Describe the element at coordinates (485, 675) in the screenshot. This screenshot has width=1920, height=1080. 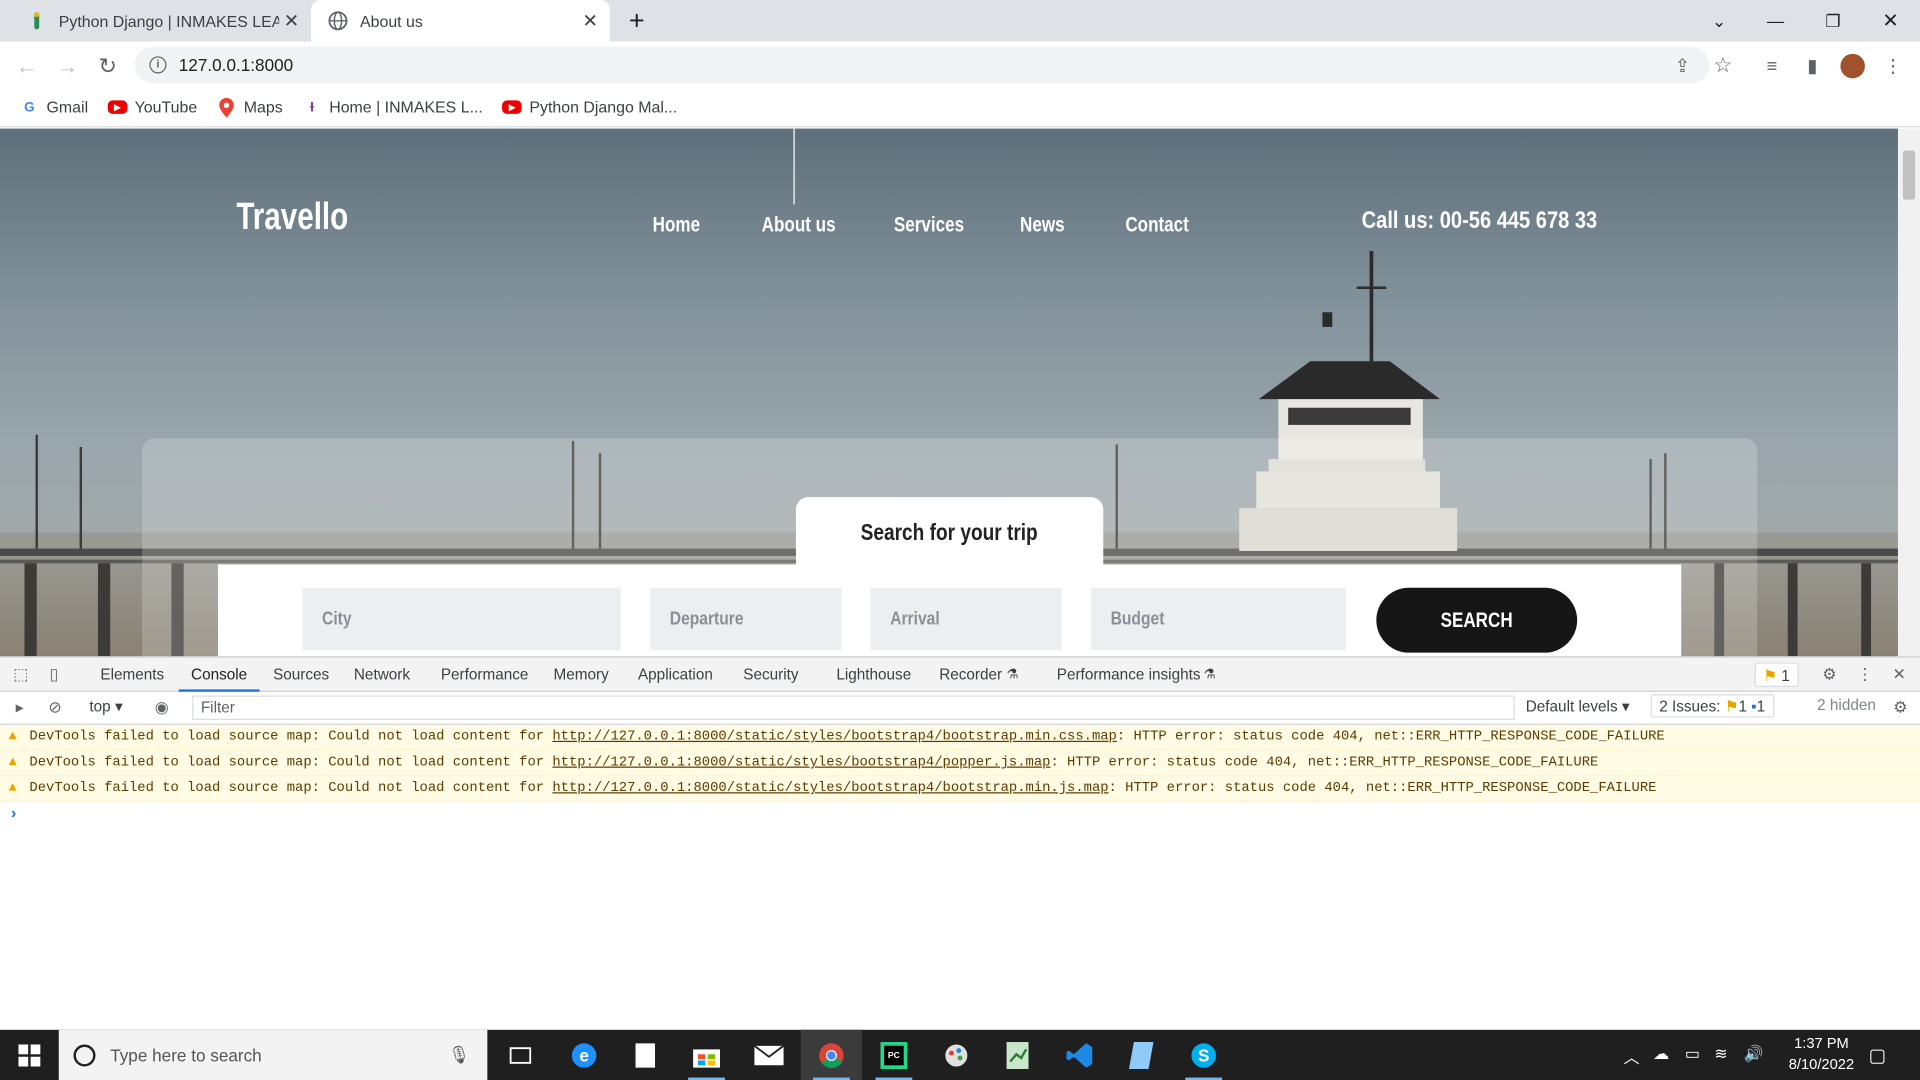
I see `devtools-tab-performance: Performance` at that location.